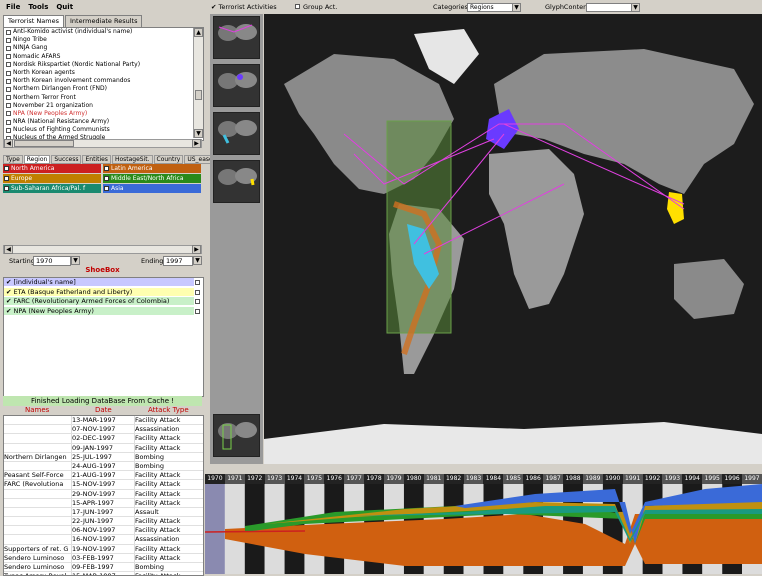  I want to click on table-row: 06-NOV-1997 Facility Attack, so click(103, 531).